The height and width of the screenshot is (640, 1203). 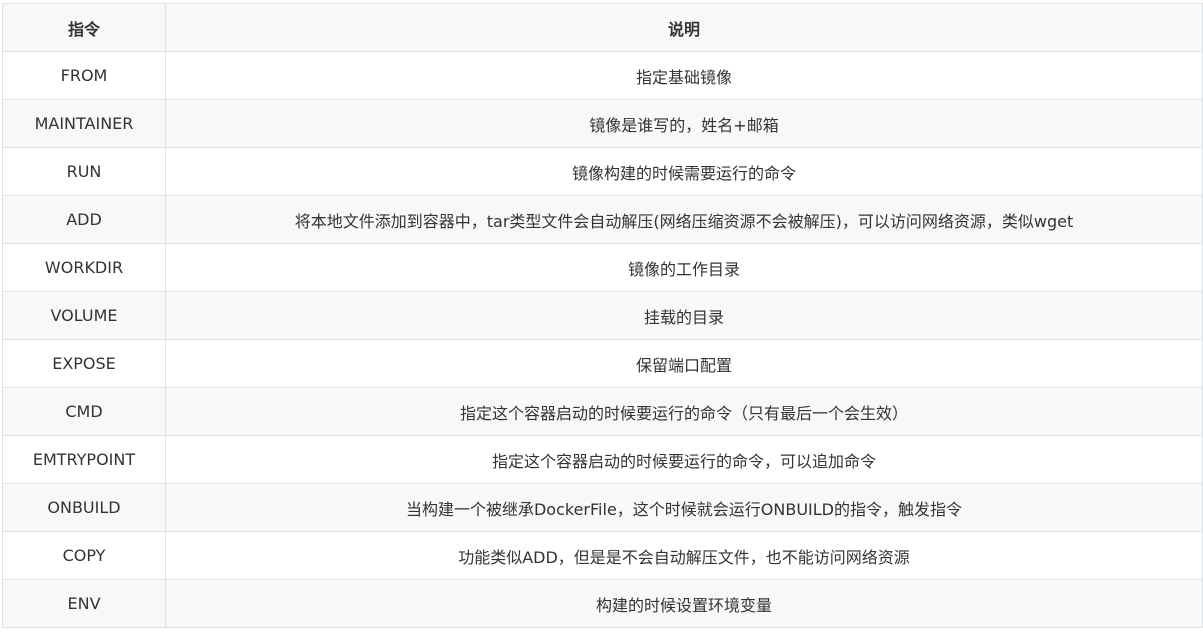 What do you see at coordinates (684, 459) in the screenshot?
I see `description-cell: 指定这个容器启动的时候要运行的命令，可以追加命令` at bounding box center [684, 459].